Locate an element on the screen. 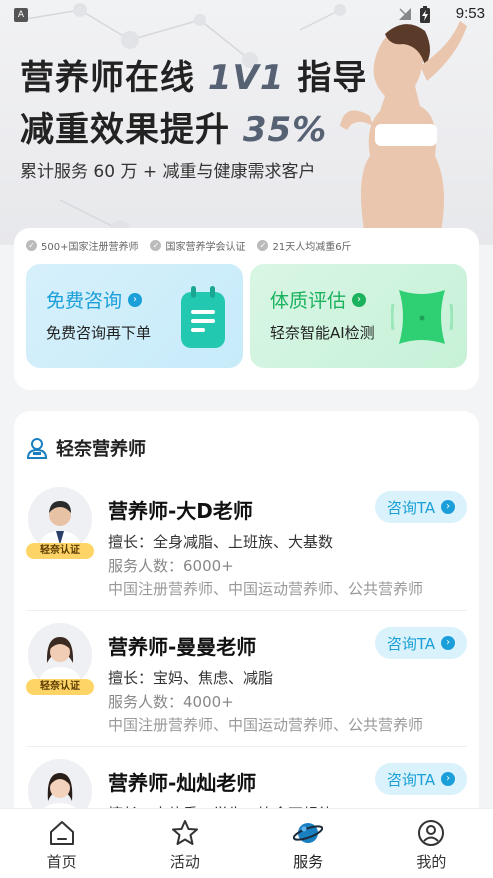  body-waist-icon is located at coordinates (422, 317).